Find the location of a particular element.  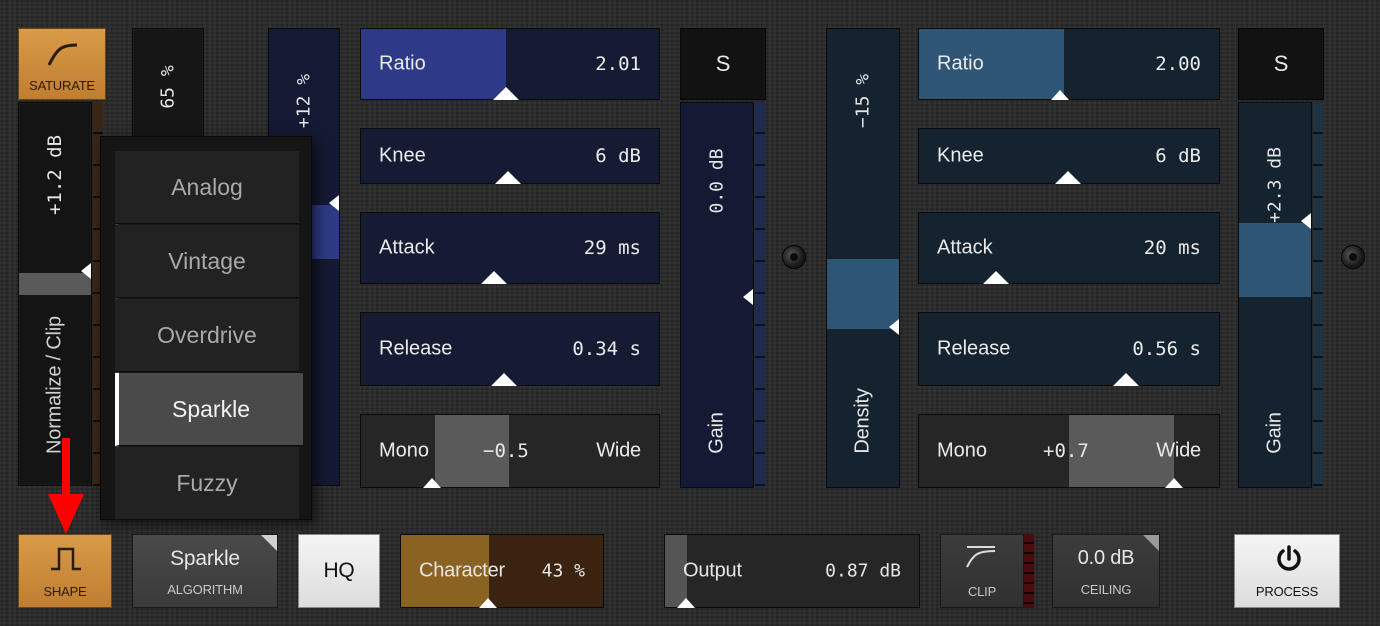

left-release-slider: Release 0.34 s is located at coordinates (510, 349).